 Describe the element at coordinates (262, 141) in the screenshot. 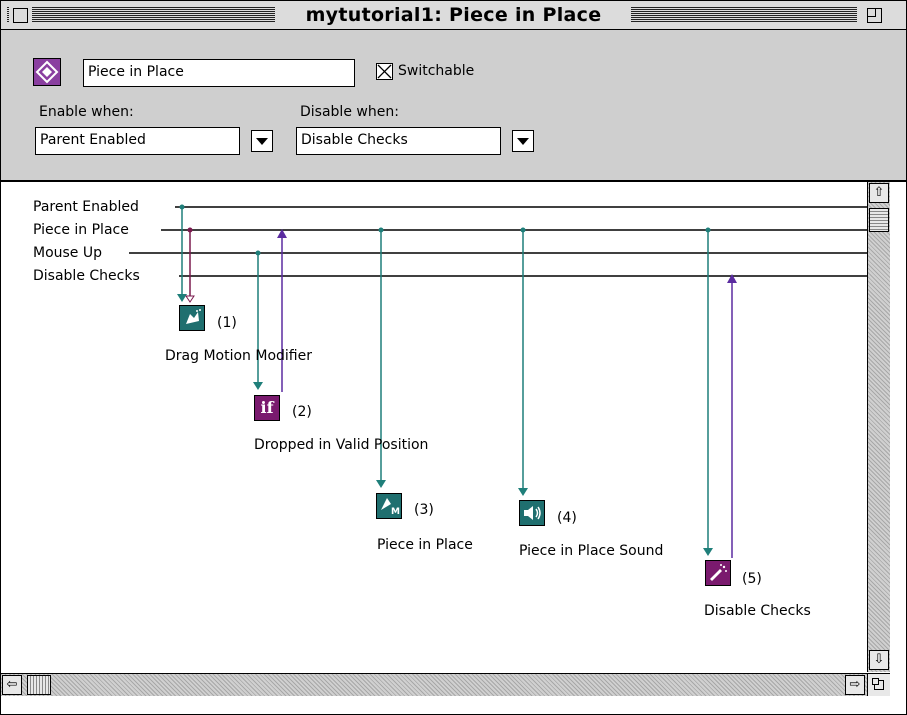

I see `enable-when-dropdown-button` at that location.